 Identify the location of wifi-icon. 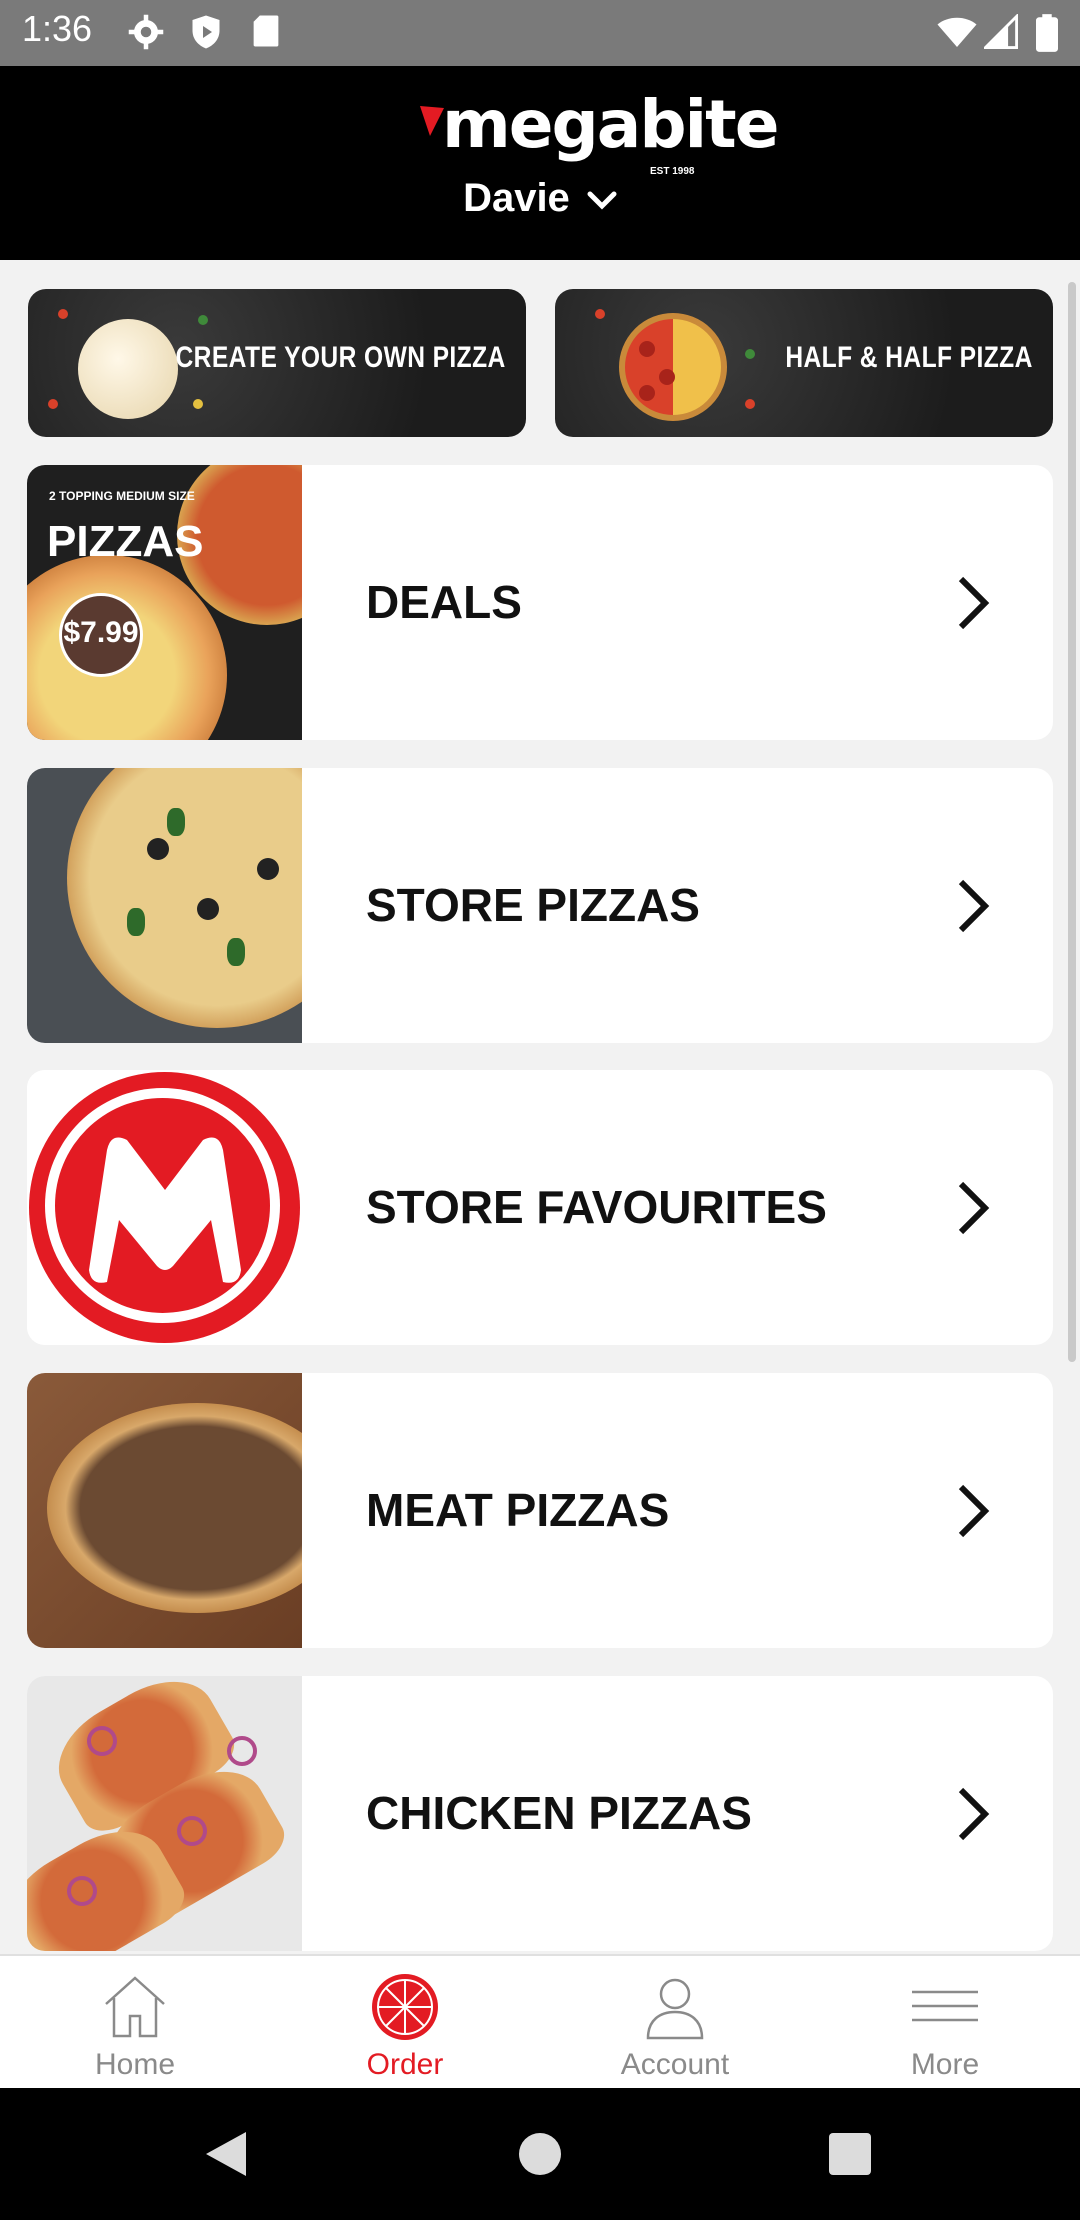
(957, 32).